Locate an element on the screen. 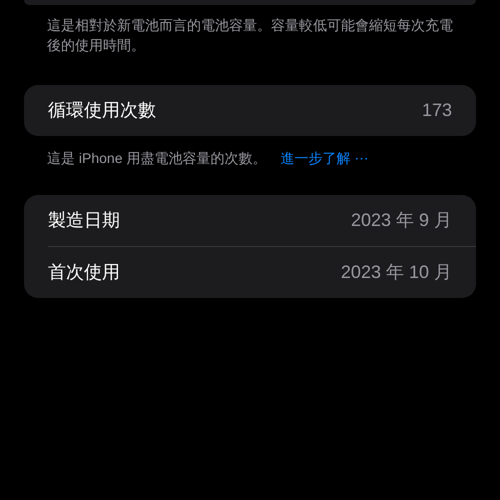 This screenshot has width=500, height=500. row-label: 首次使用 is located at coordinates (84, 272).